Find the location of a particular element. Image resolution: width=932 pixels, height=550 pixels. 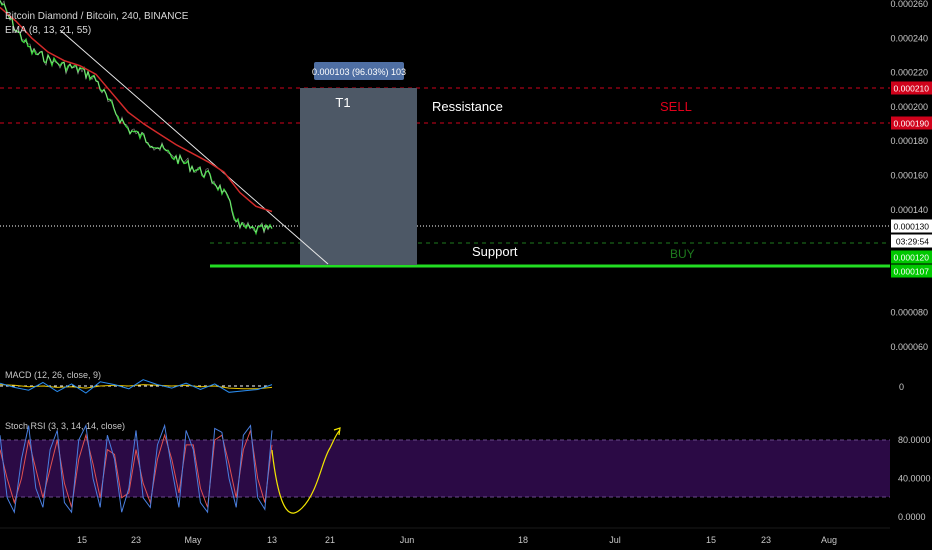

time-tick-label: Aug is located at coordinates (829, 540).